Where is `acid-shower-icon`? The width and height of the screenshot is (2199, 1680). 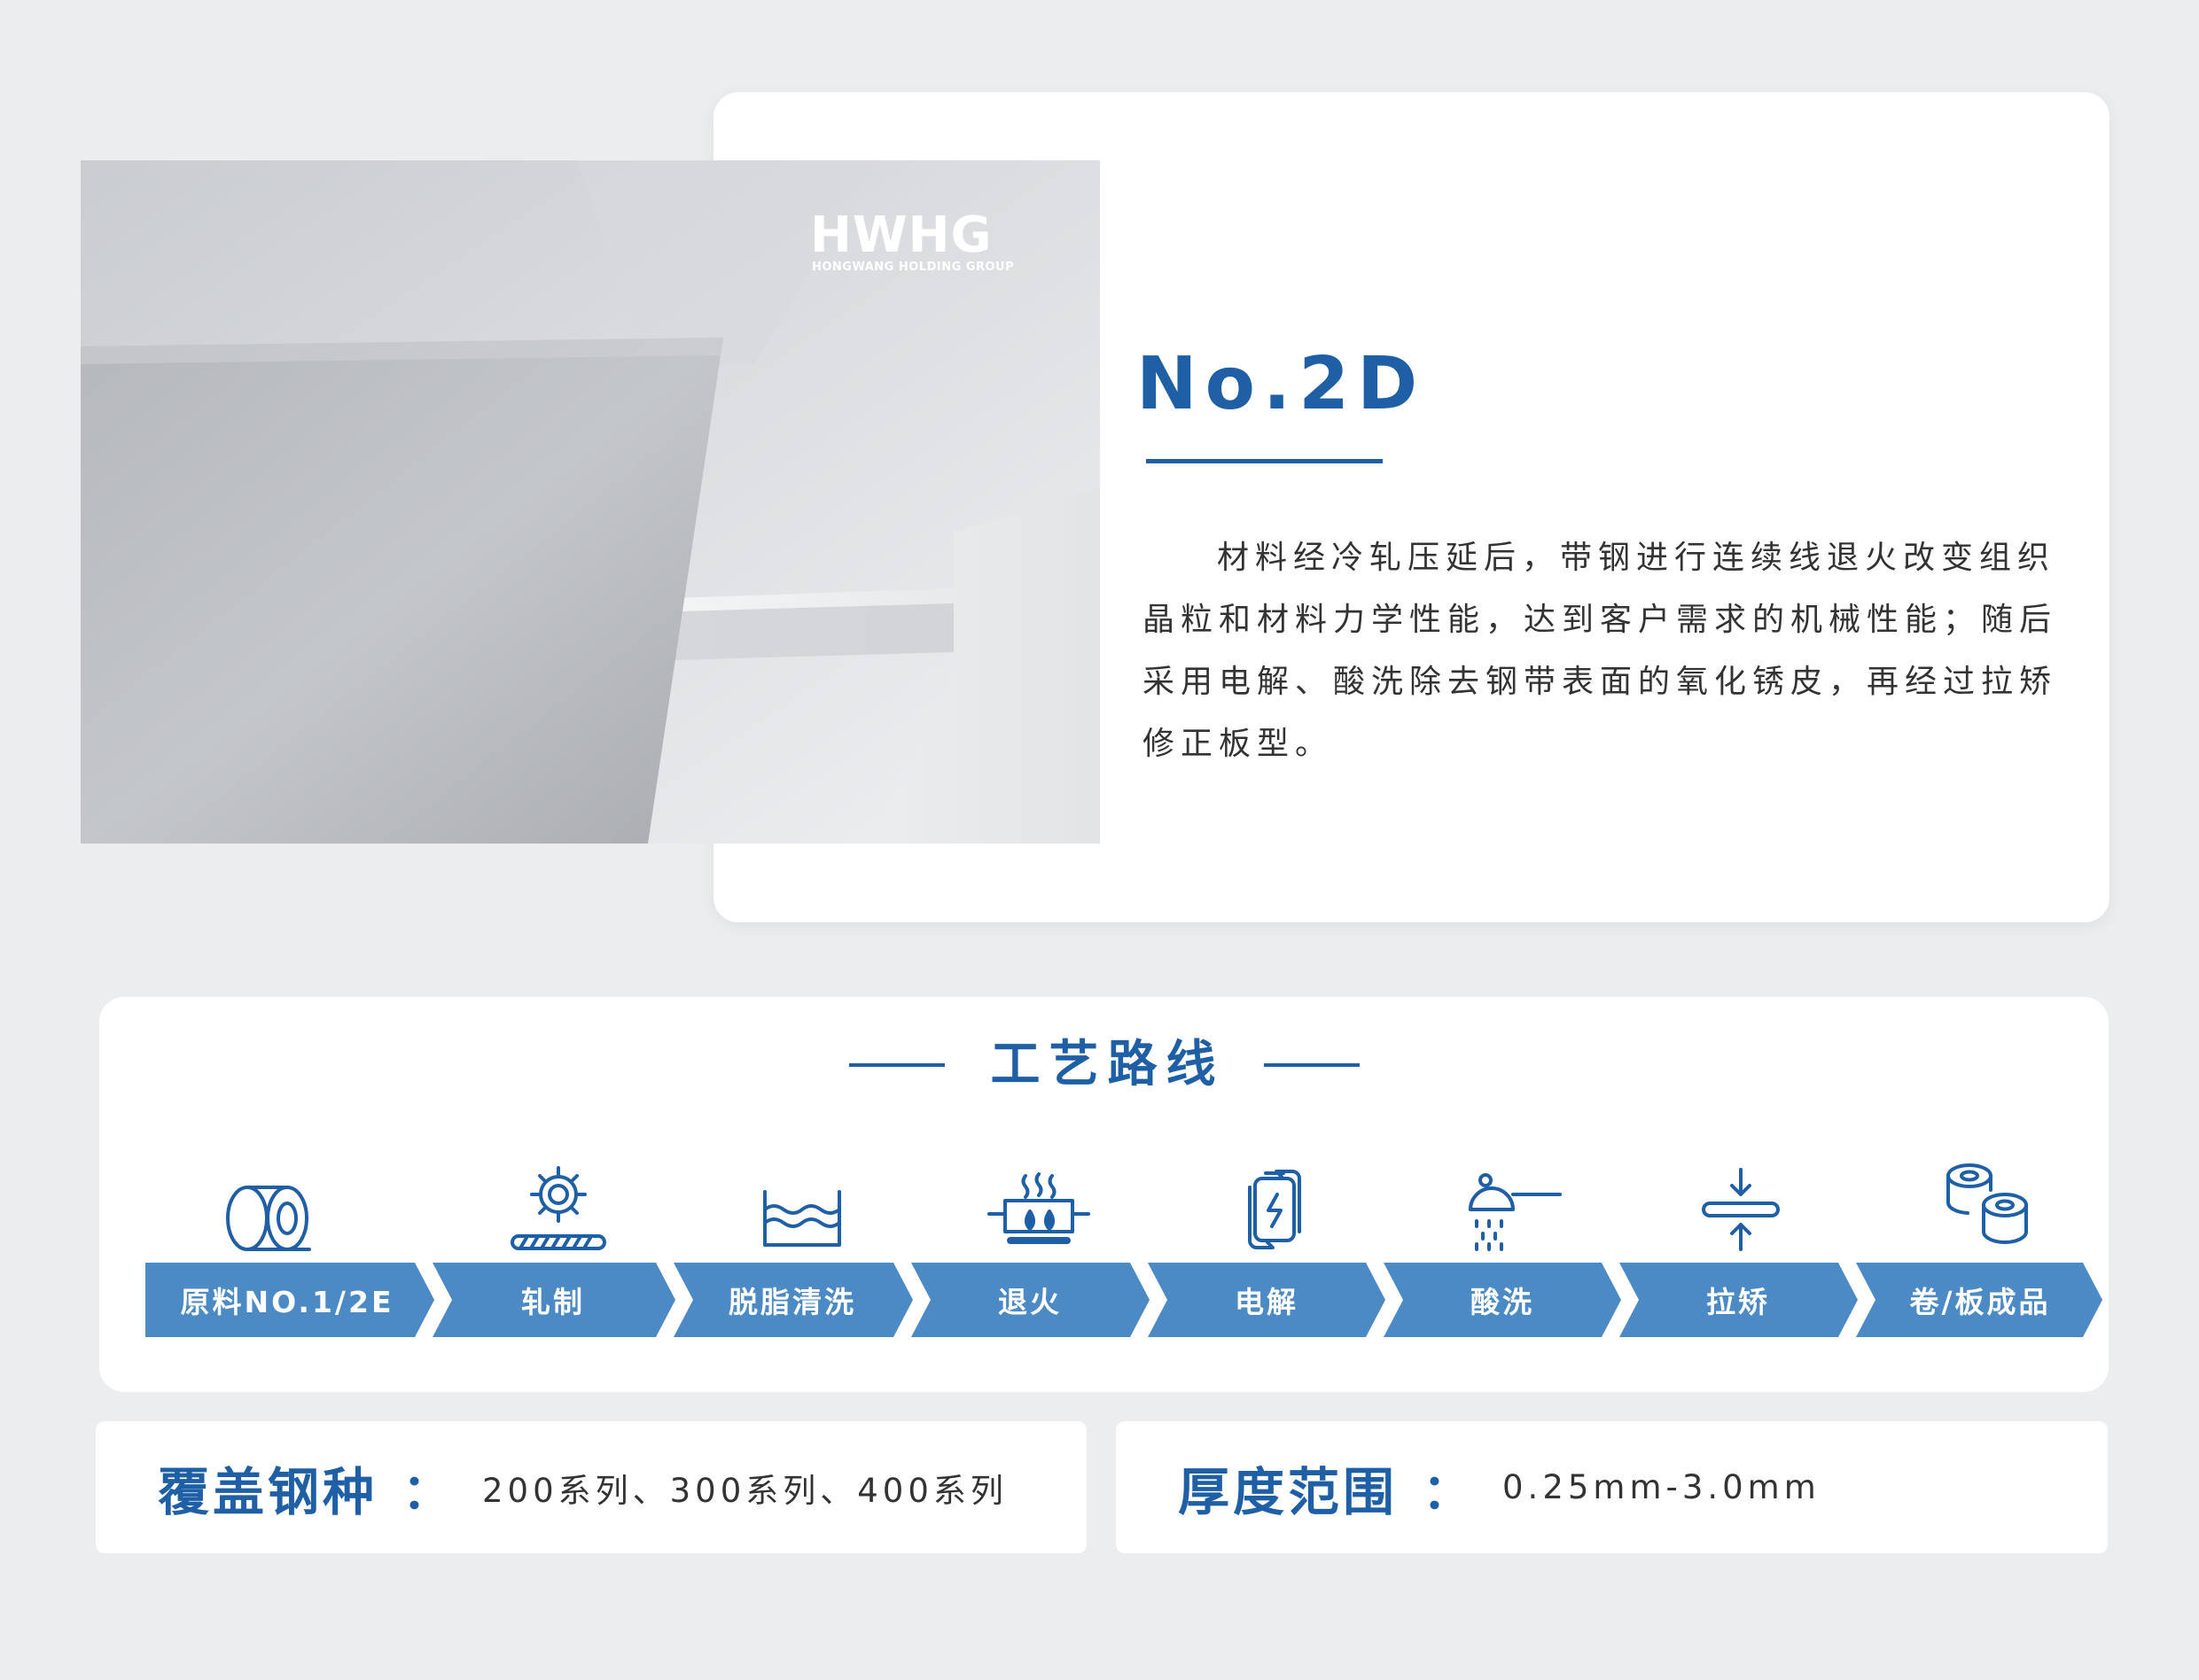
acid-shower-icon is located at coordinates (1510, 1209).